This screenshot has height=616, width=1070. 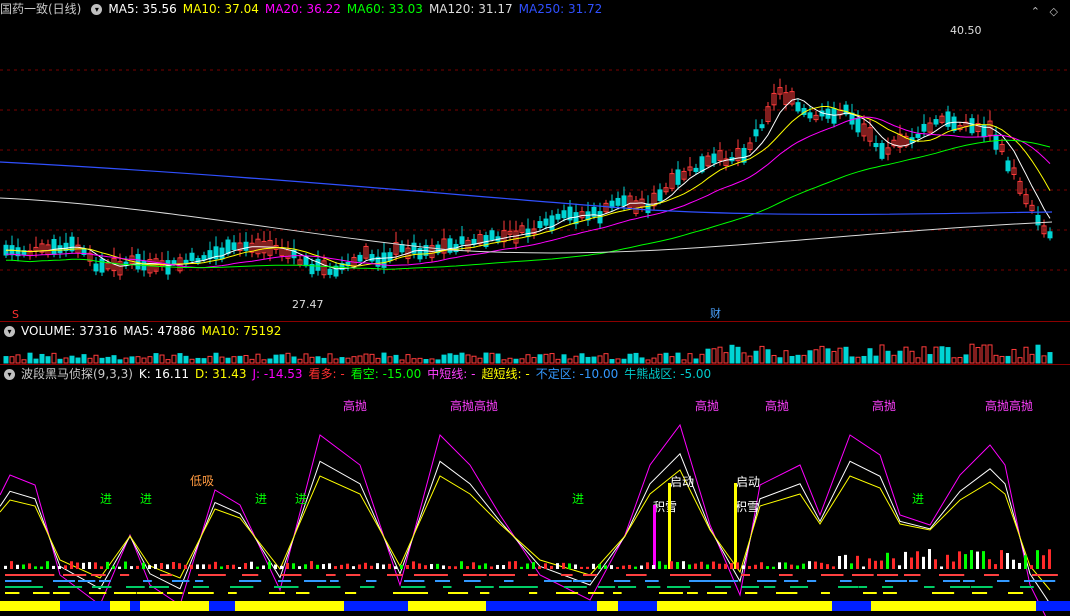 I want to click on marker-cai: 财, so click(x=715, y=313).